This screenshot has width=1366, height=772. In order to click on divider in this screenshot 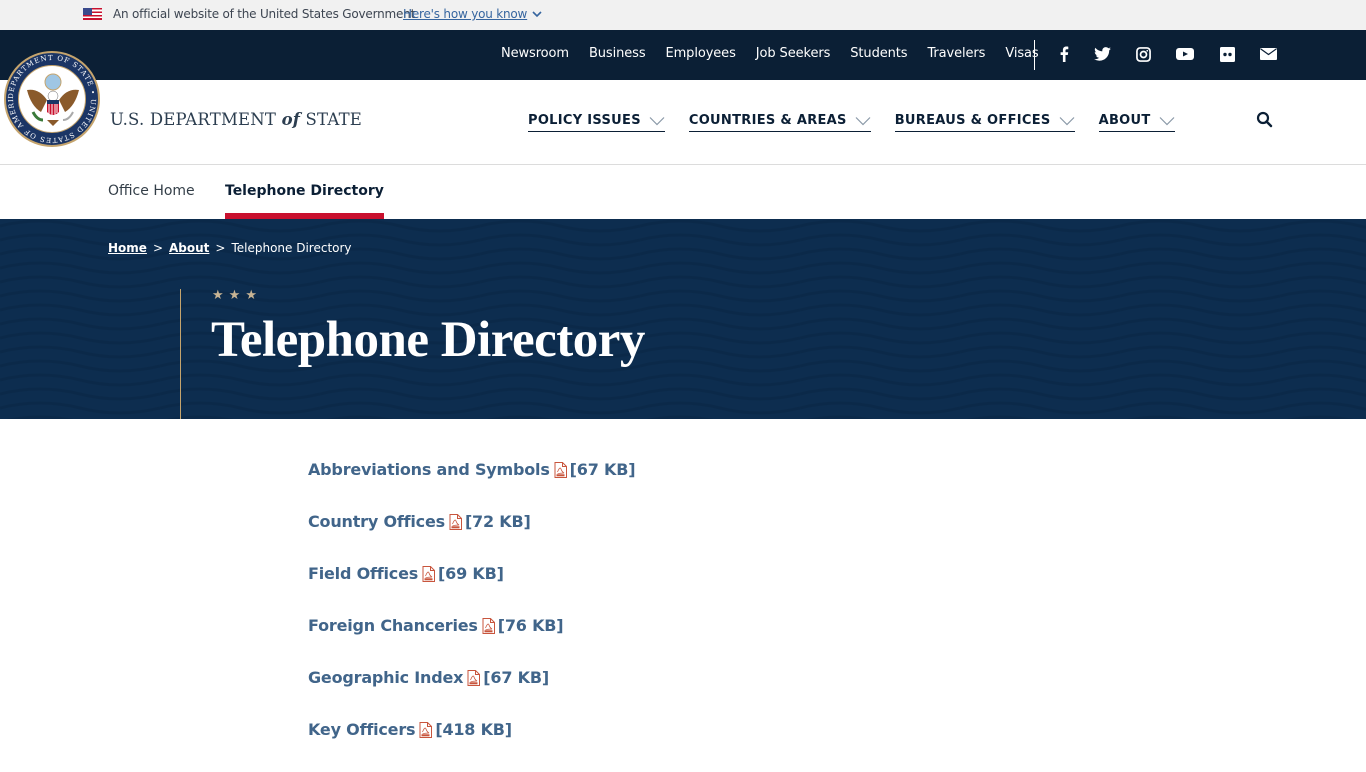, I will do `click(1034, 55)`.